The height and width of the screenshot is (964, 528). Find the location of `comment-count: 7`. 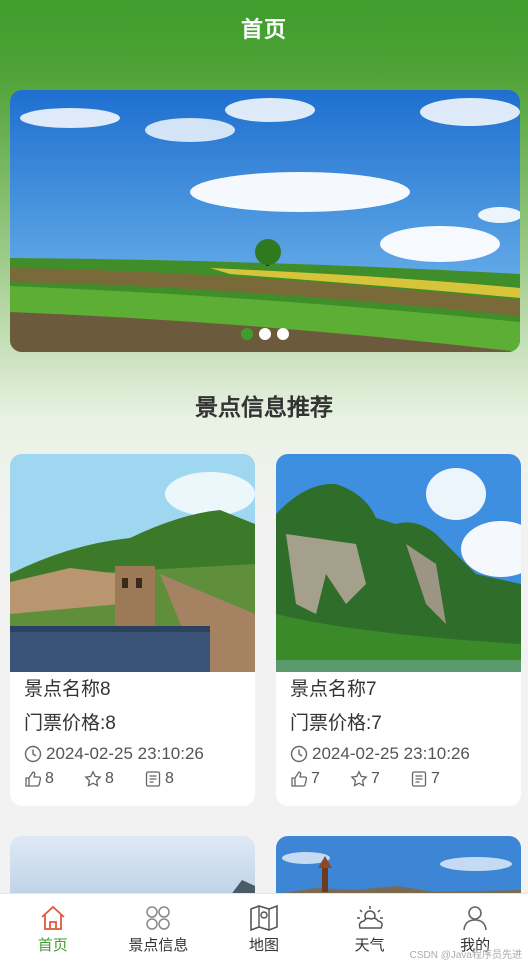

comment-count: 7 is located at coordinates (435, 778).